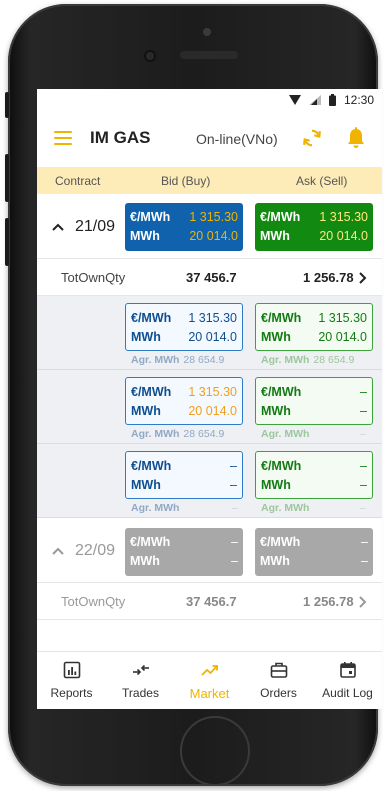 This screenshot has height=791, width=384. Describe the element at coordinates (7, 242) in the screenshot. I see `volume-down-button` at that location.